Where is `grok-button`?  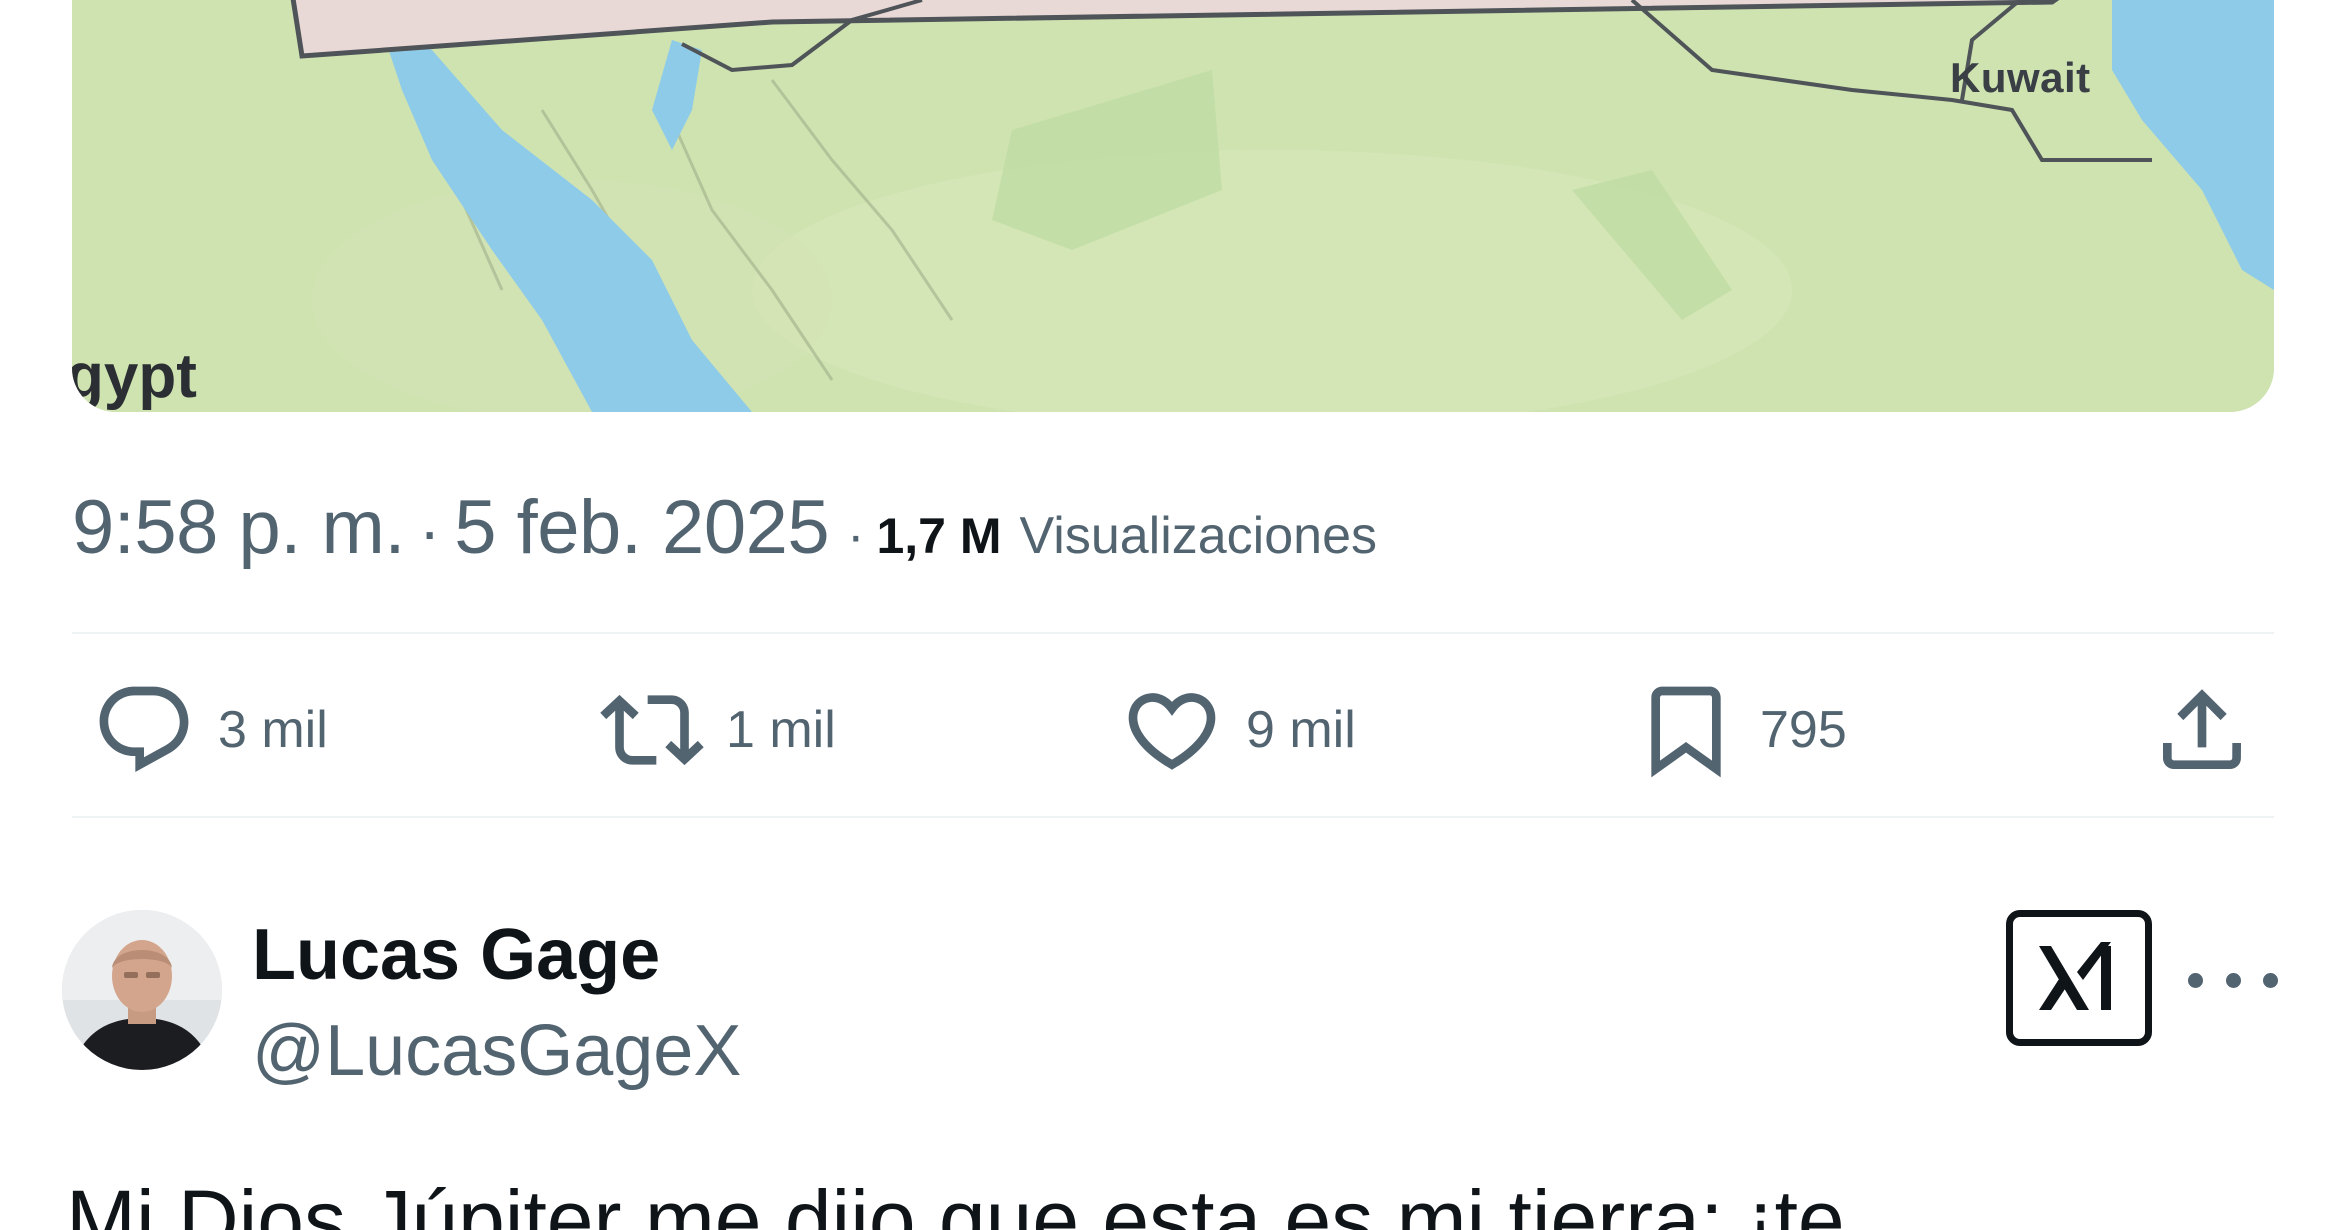 grok-button is located at coordinates (2079, 978).